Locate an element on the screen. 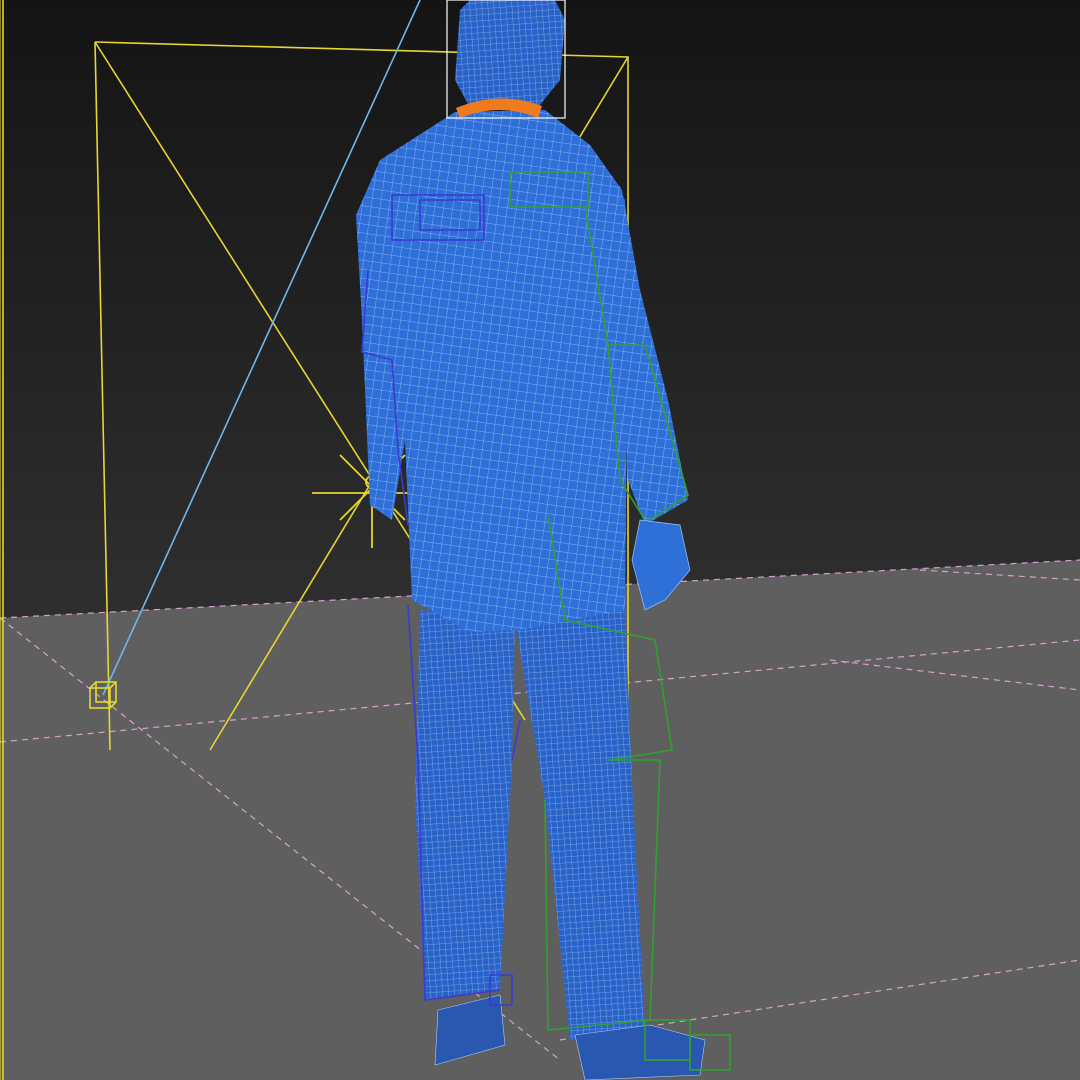 This screenshot has height=1080, width=1080. left-leg is located at coordinates (465, 805).